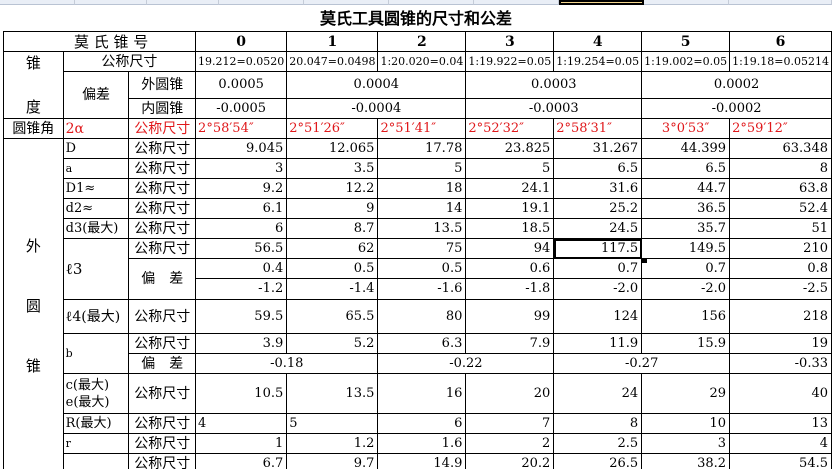 The height and width of the screenshot is (469, 832). I want to click on table-cell: 7.9, so click(510, 343).